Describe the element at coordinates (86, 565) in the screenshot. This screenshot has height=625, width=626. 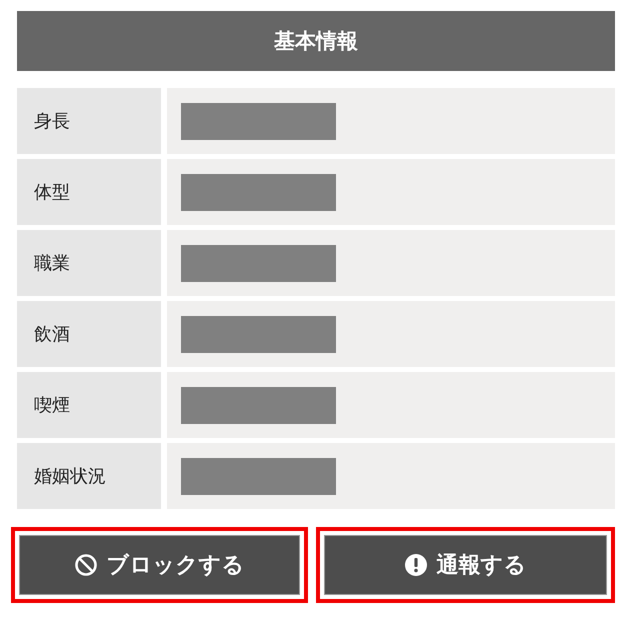
I see `prohibited-icon` at that location.